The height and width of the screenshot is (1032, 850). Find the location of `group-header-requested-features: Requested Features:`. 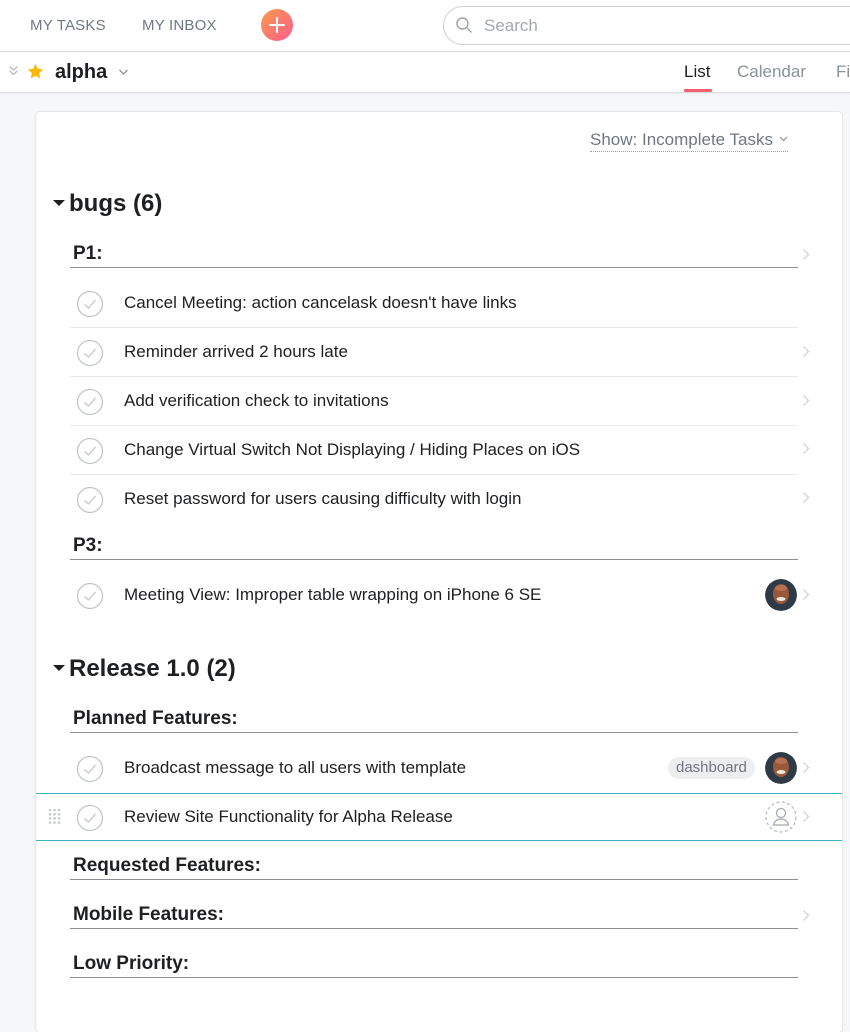

group-header-requested-features: Requested Features: is located at coordinates (434, 866).